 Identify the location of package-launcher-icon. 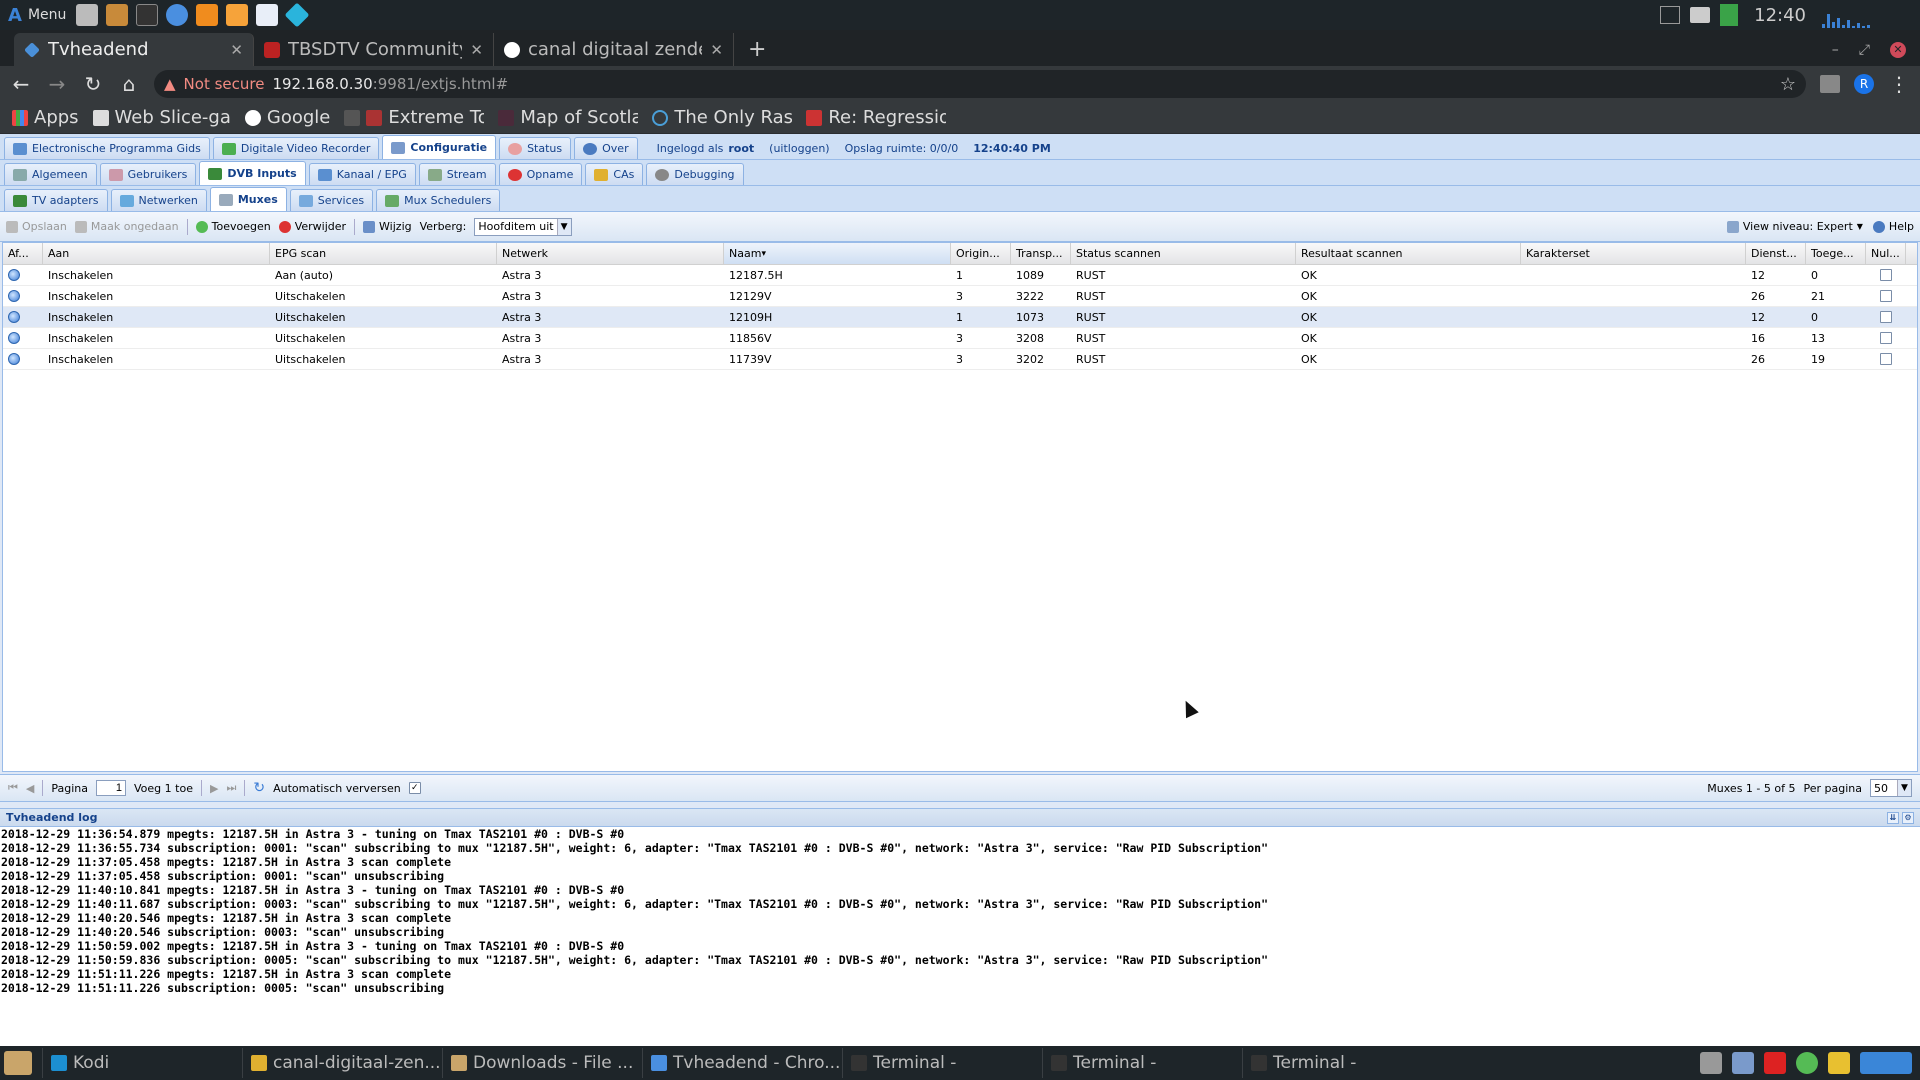
(117, 15).